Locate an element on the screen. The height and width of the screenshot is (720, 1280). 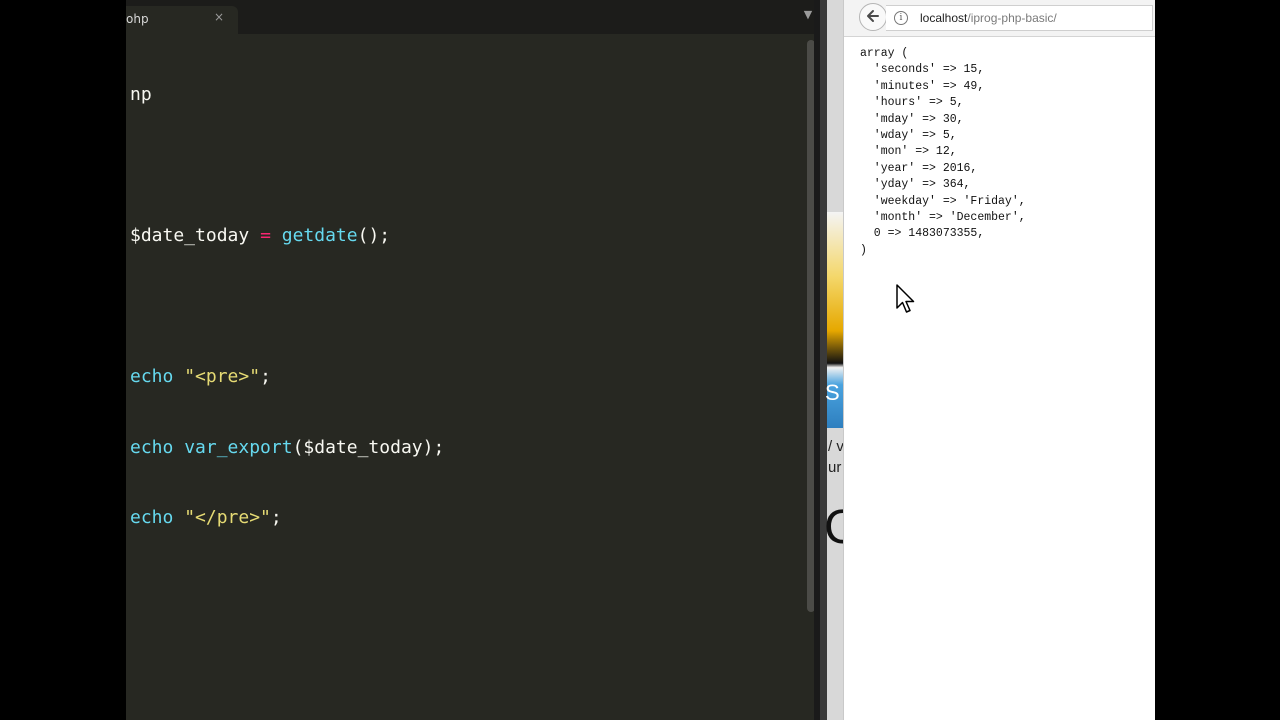
background-text: ur is located at coordinates (835, 467).